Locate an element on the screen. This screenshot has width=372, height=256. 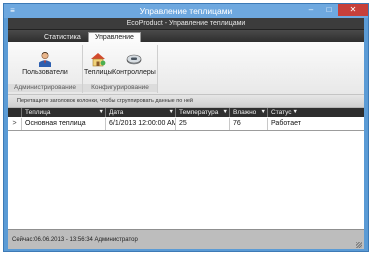
ribbon-group-label: Администрирование is located at coordinates (45, 88).